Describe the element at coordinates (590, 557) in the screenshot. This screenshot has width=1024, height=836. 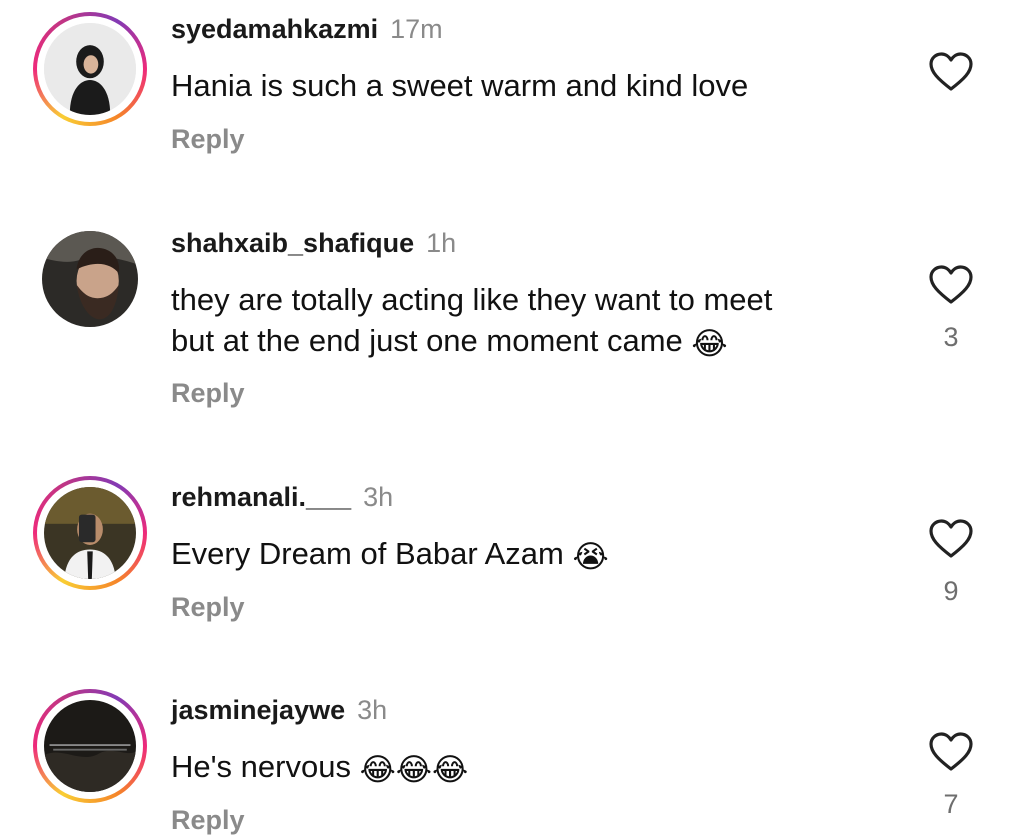
I see `loudly-crying-emoji: 😭` at that location.